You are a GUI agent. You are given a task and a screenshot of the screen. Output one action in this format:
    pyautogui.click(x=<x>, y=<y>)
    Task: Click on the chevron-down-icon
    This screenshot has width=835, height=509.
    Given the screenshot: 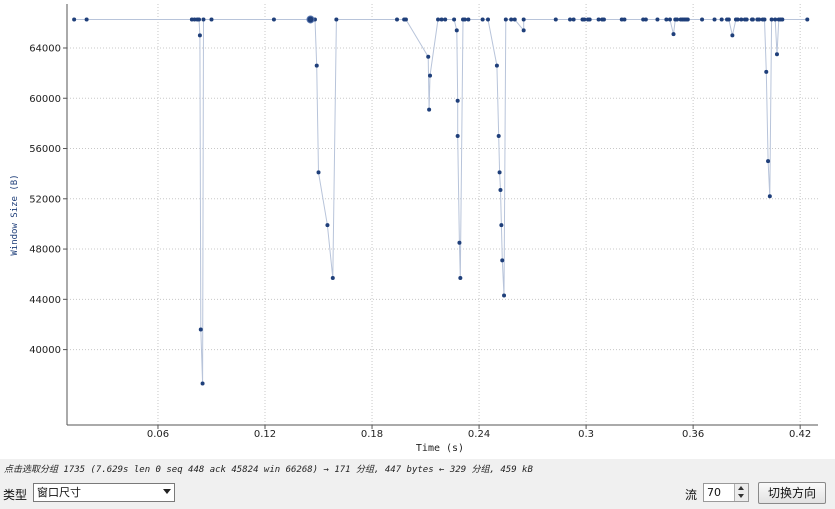 What is the action you would take?
    pyautogui.click(x=167, y=491)
    